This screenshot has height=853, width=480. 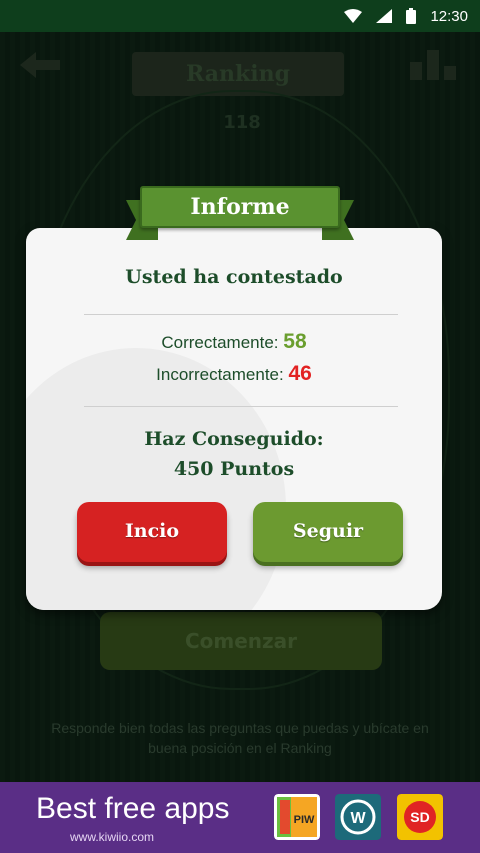 I want to click on status-time: 12:30, so click(x=449, y=16).